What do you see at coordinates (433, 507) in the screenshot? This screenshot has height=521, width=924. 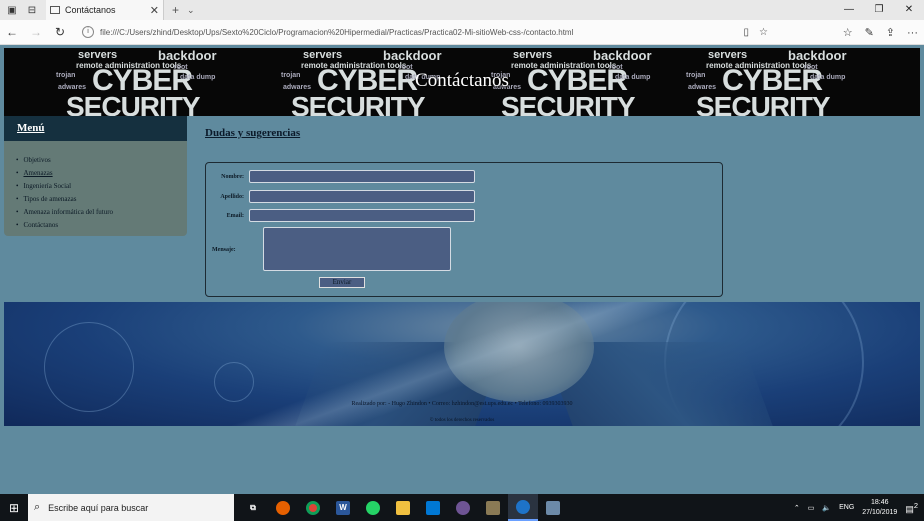 I see `vscode-icon` at bounding box center [433, 507].